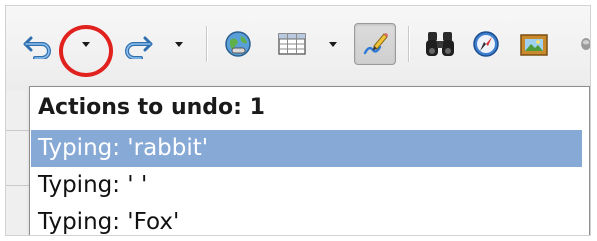 The height and width of the screenshot is (241, 597). I want to click on partial-toolbar-button, so click(585, 44).